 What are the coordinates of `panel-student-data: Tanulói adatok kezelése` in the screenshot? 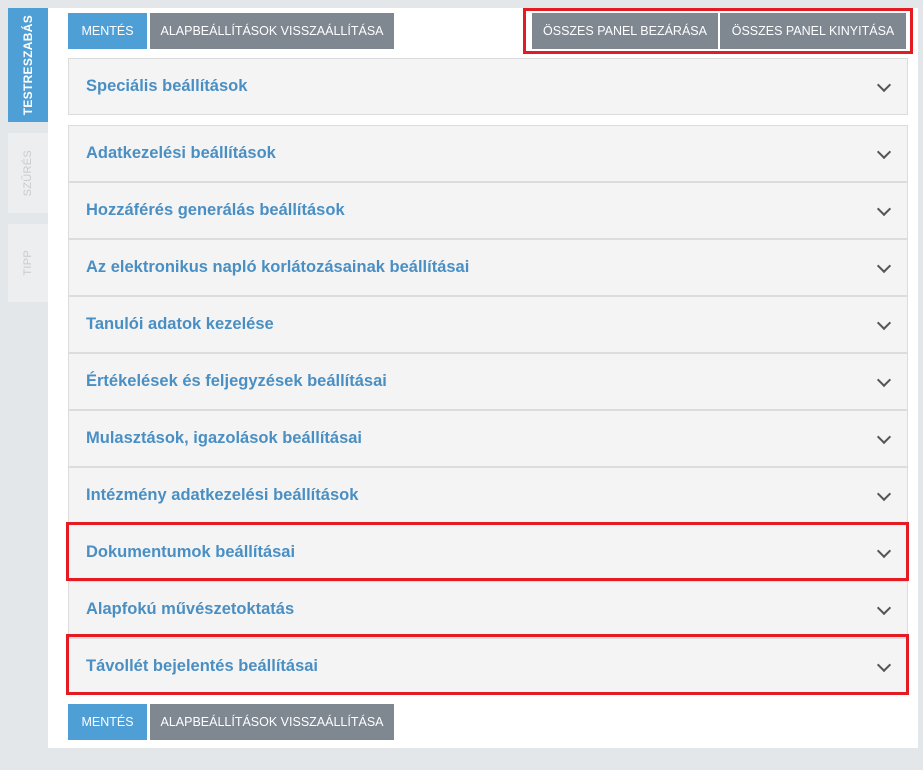 It's located at (488, 324).